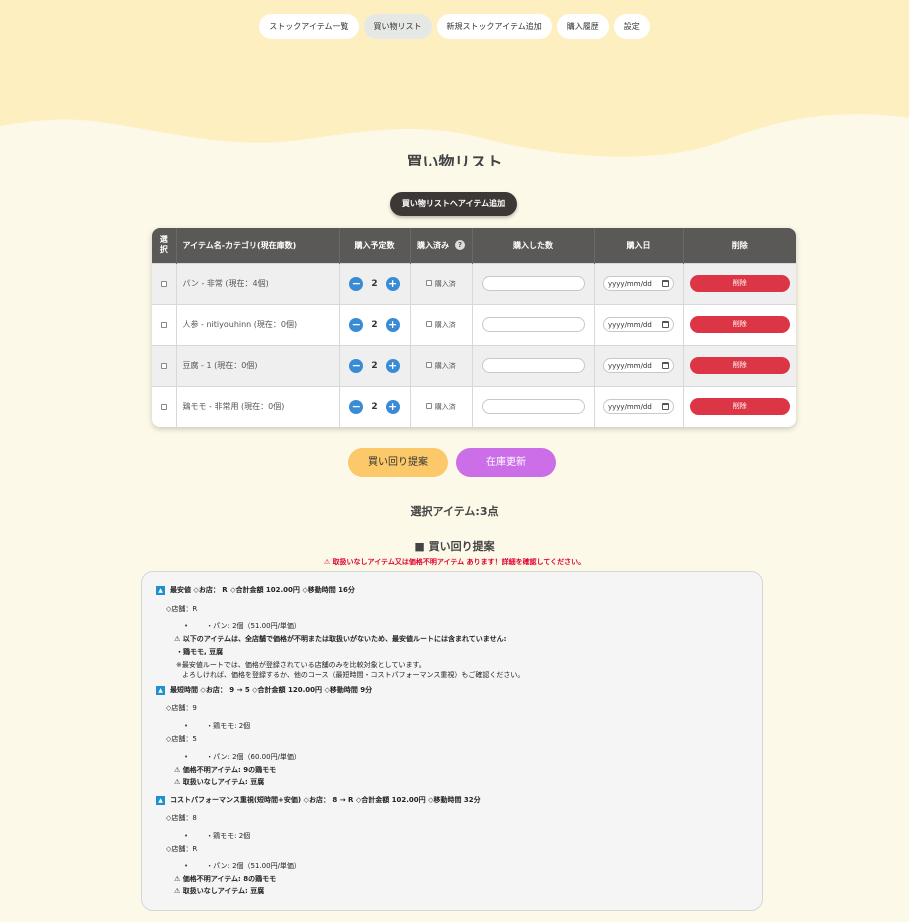 The image size is (909, 922). What do you see at coordinates (225, 879) in the screenshot?
I see `price-unknown-warning: ⚠ 価格不明アイテム: 8の鶏モモ` at bounding box center [225, 879].